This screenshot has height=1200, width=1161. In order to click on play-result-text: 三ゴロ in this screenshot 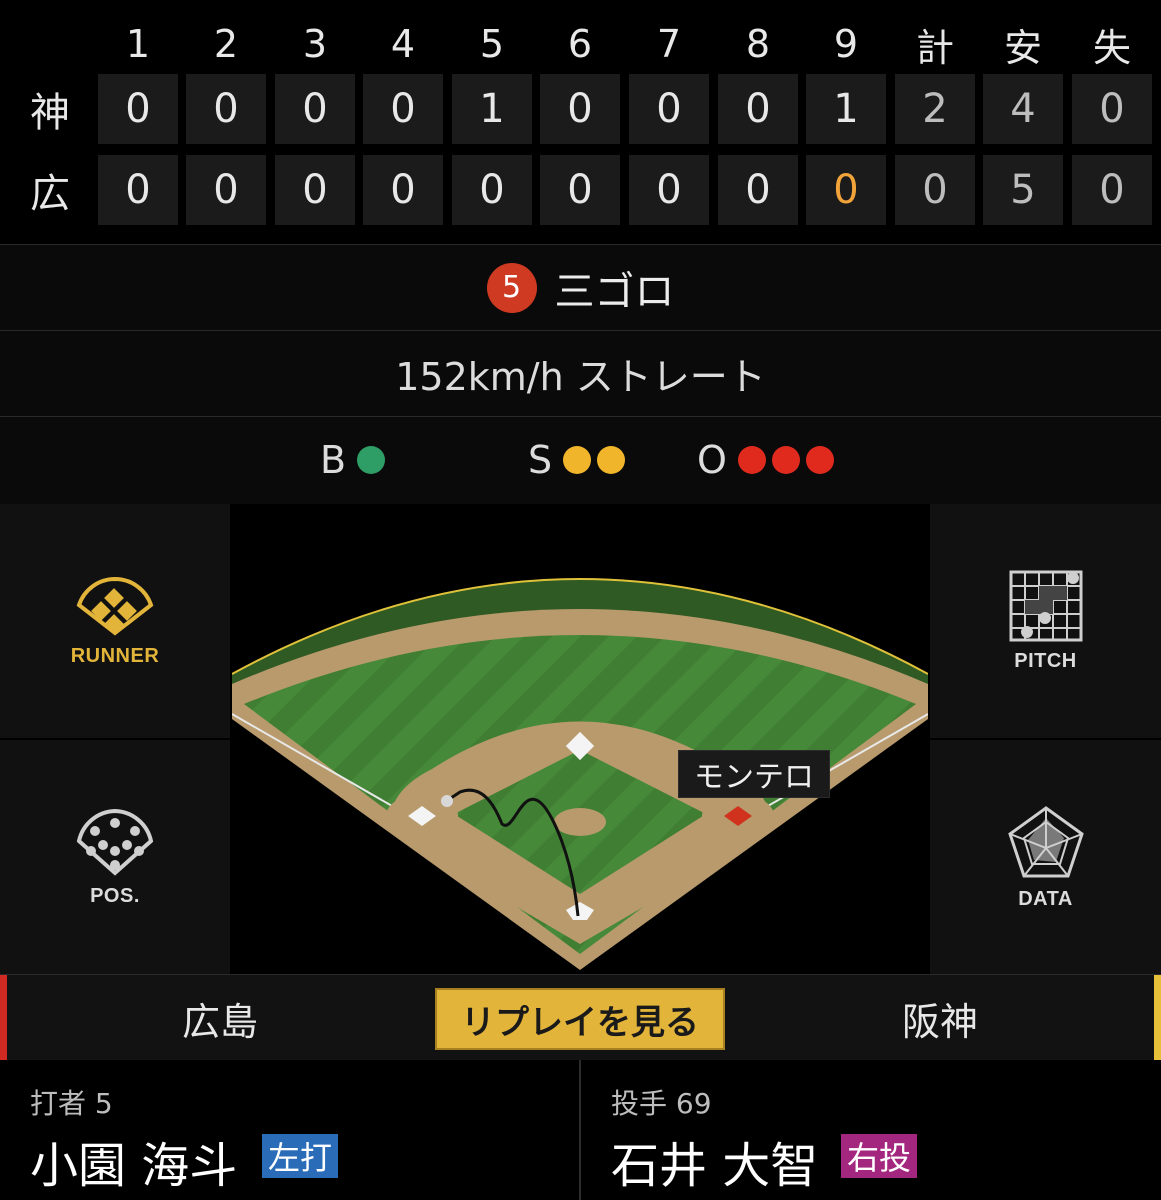, I will do `click(614, 291)`.